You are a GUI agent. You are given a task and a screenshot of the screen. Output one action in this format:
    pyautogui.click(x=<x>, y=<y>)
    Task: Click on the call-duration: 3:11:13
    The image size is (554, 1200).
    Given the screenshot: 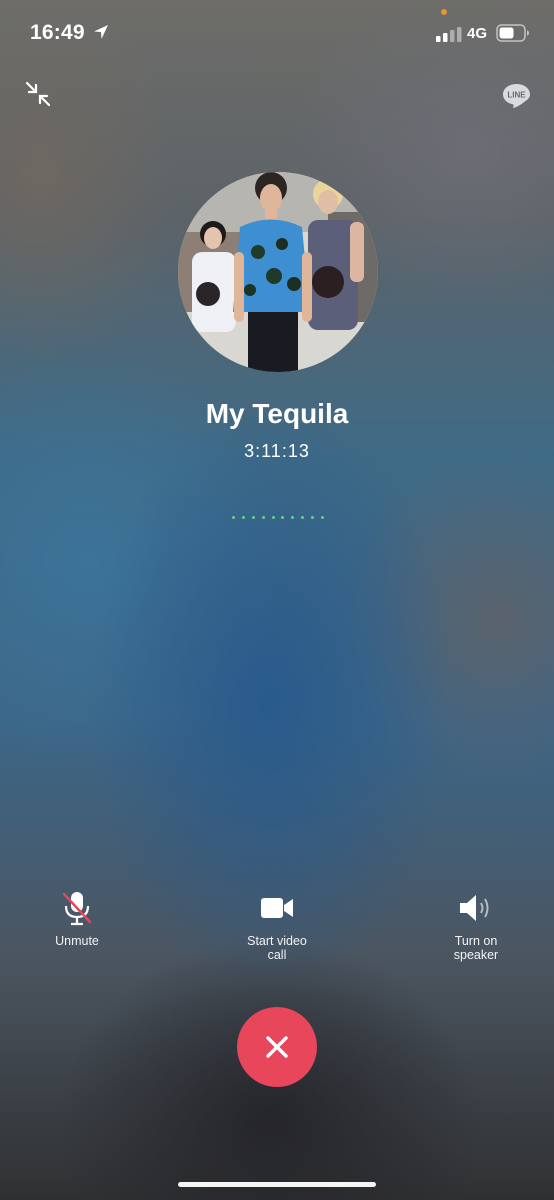 What is the action you would take?
    pyautogui.click(x=277, y=451)
    